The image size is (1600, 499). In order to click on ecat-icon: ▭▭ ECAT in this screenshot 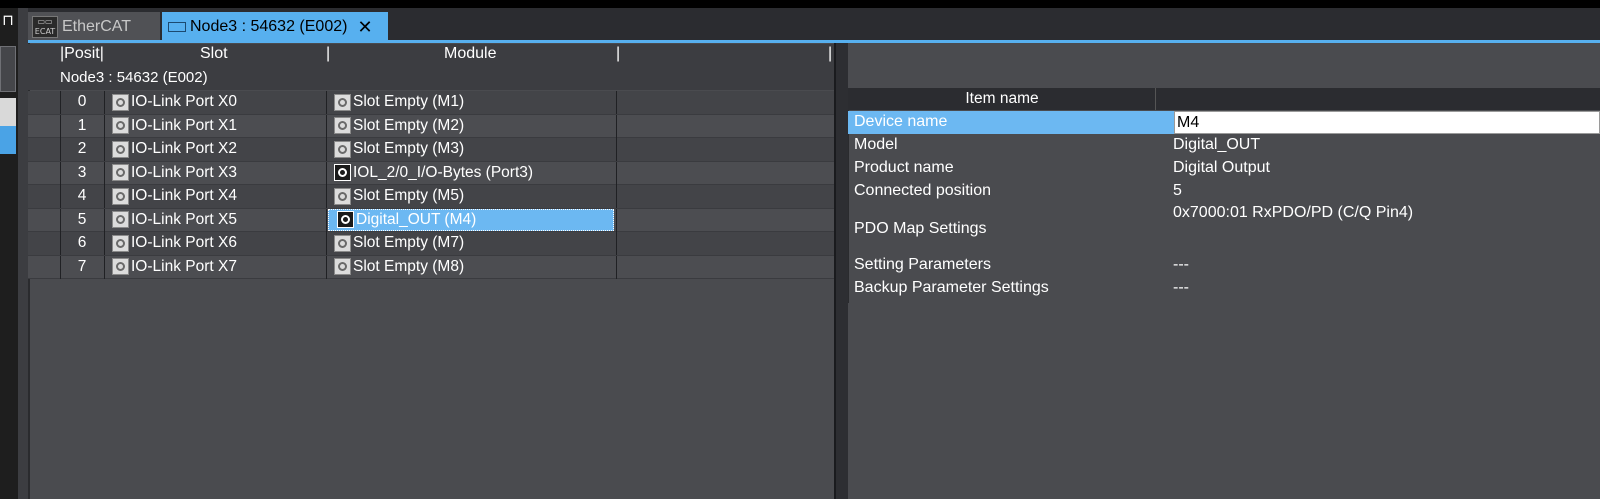, I will do `click(45, 27)`.